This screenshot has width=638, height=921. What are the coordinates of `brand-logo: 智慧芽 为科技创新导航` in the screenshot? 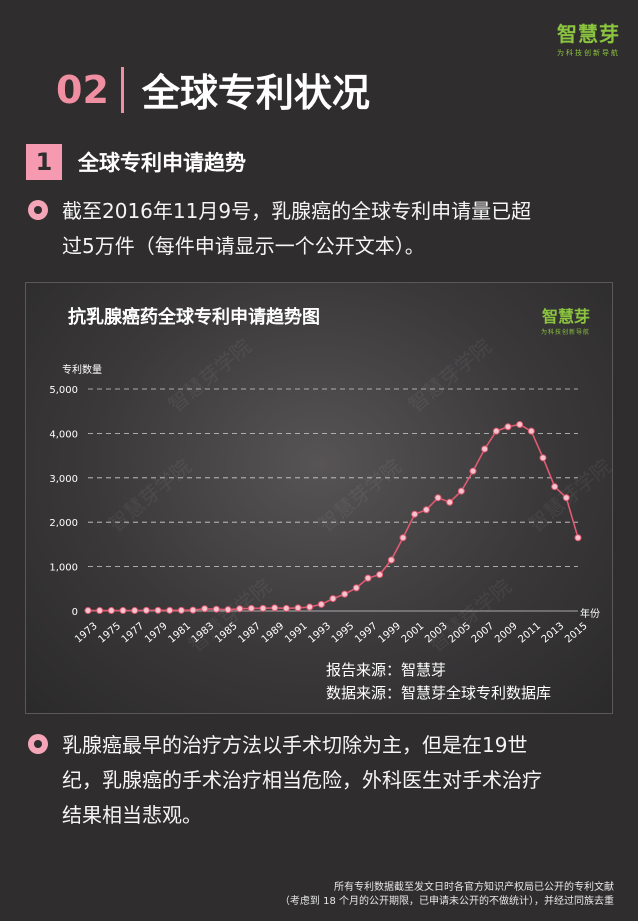 It's located at (588, 38).